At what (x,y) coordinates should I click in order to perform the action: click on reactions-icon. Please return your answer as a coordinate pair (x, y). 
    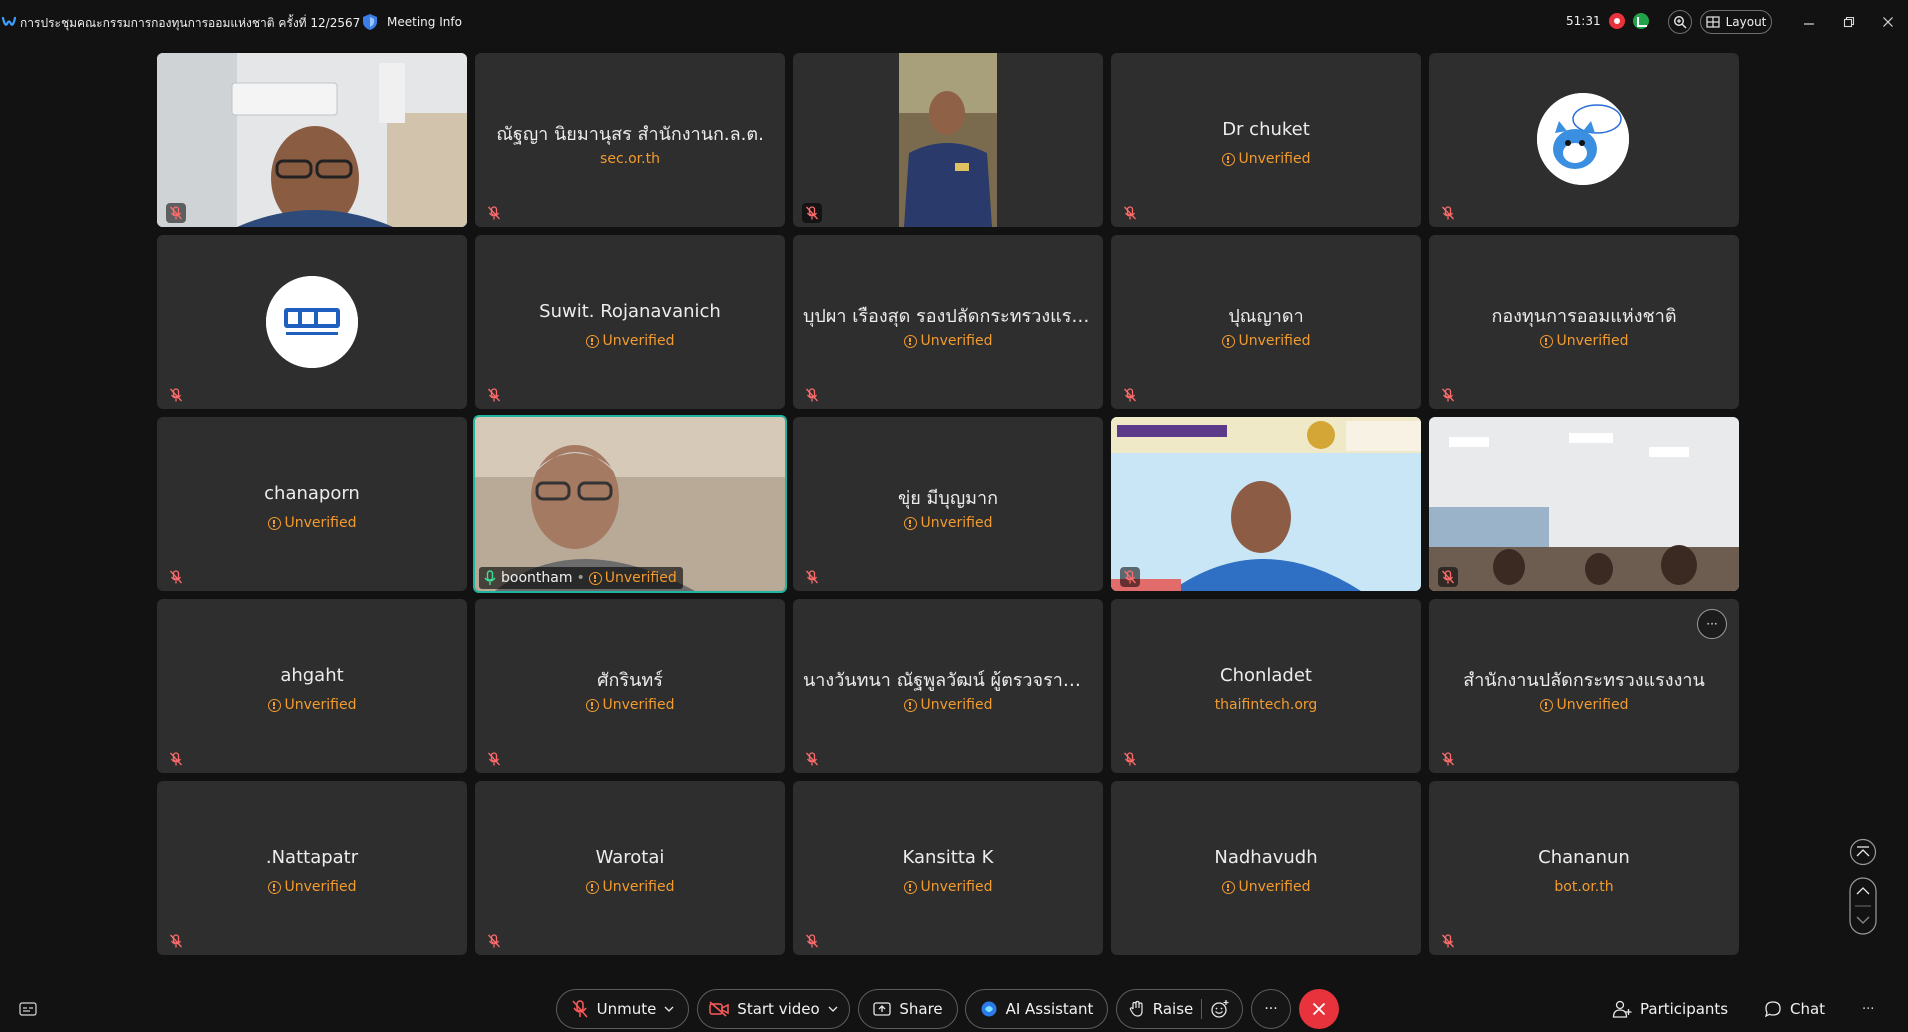
    Looking at the image, I should click on (1220, 1009).